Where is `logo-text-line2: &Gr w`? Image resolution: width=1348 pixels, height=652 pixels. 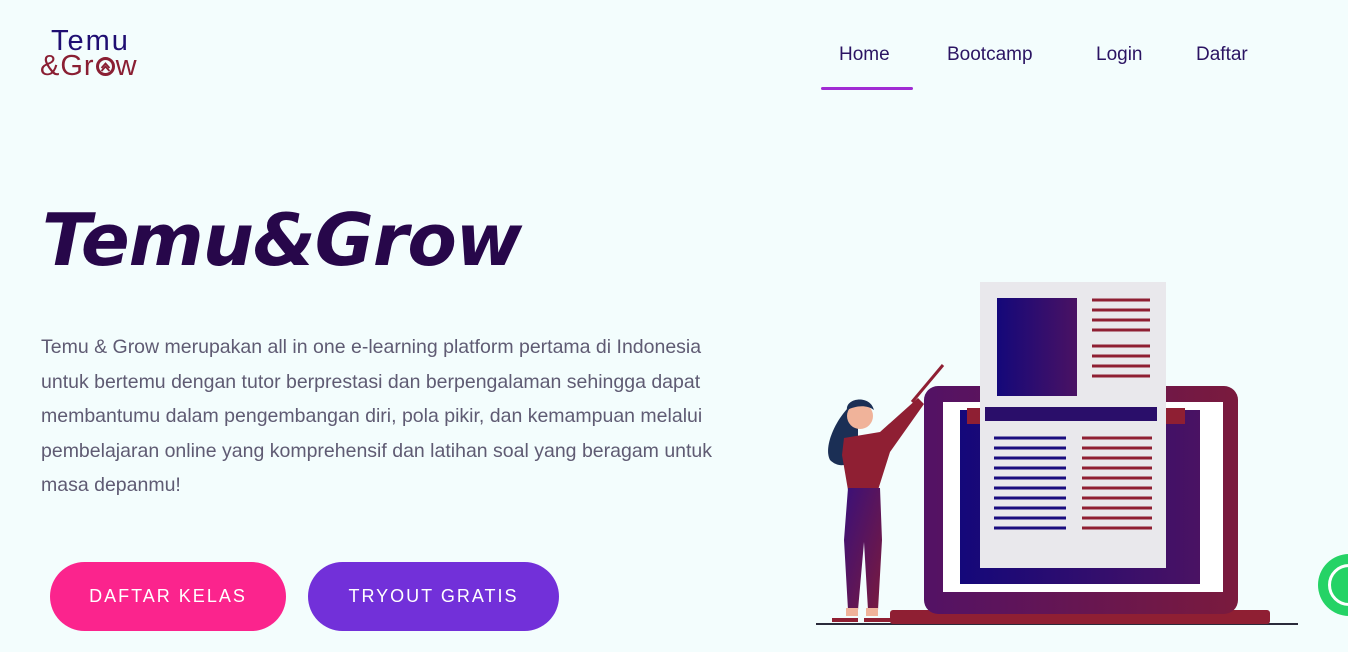 logo-text-line2: &Gr w is located at coordinates (89, 66).